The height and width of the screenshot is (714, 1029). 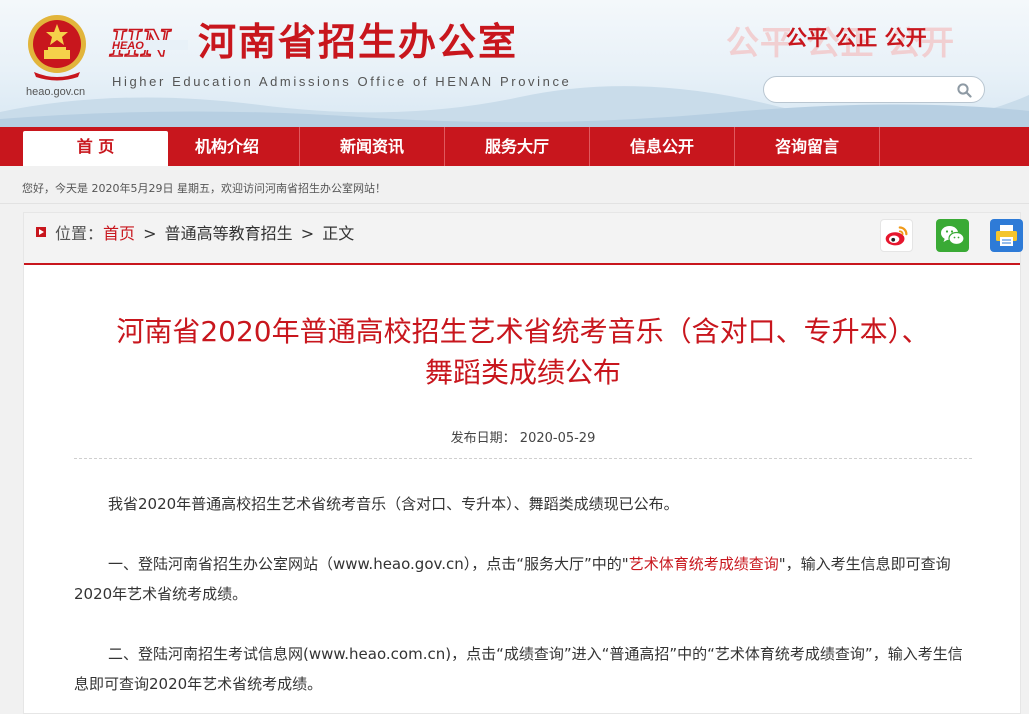 What do you see at coordinates (393, 504) in the screenshot?
I see `article-paragraph: 我省2020年普通高校招生艺术省统考音乐（含对口、专升本）、舞蹈类成绩现已公布。` at bounding box center [393, 504].